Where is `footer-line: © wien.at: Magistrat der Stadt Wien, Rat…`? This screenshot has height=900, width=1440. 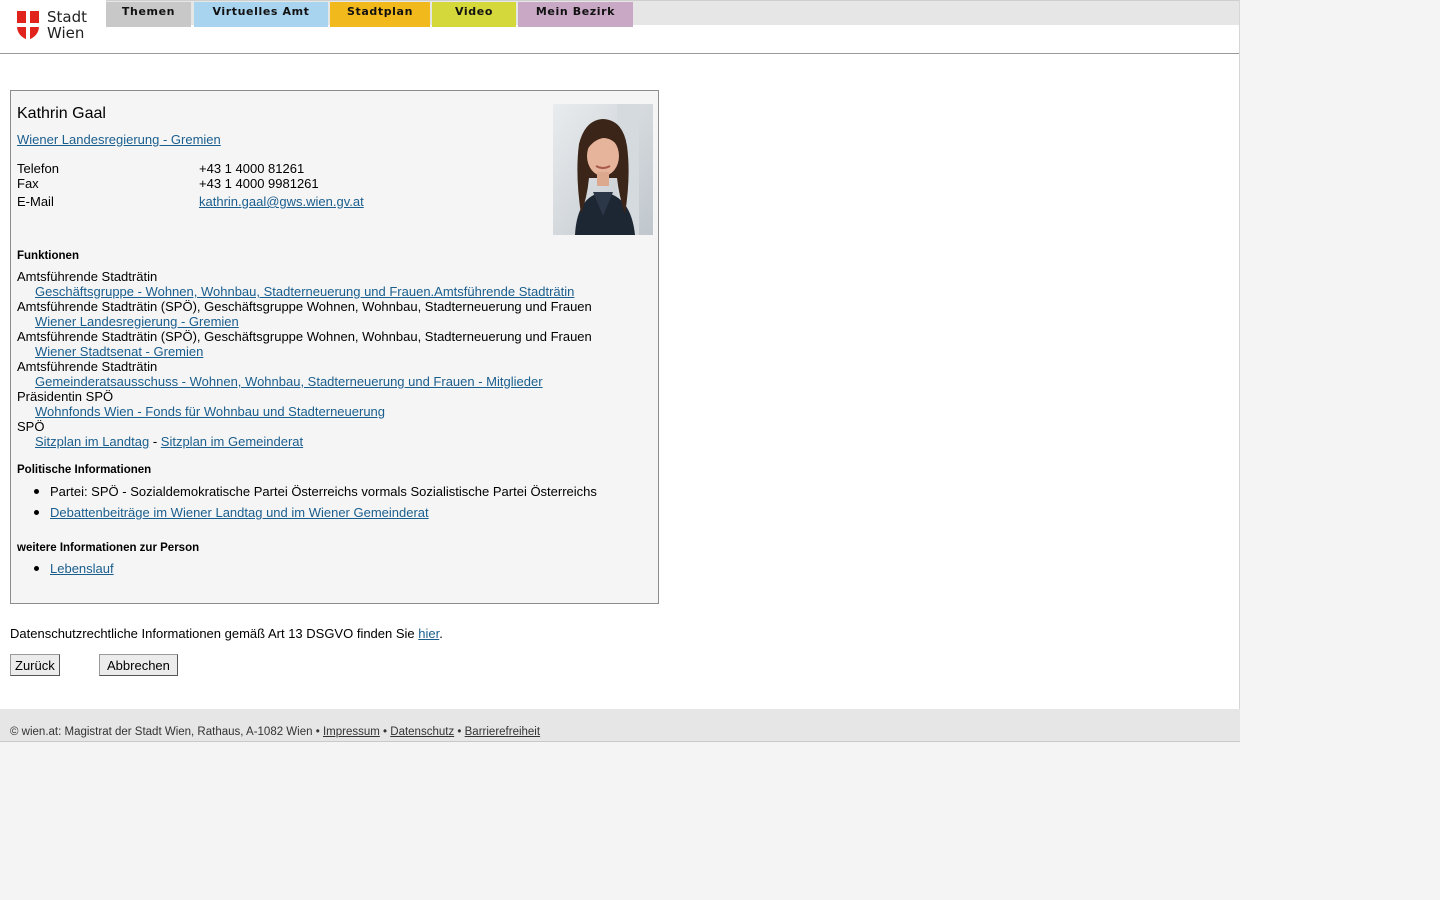
footer-line: © wien.at: Magistrat der Stadt Wien, Rat… is located at coordinates (275, 732).